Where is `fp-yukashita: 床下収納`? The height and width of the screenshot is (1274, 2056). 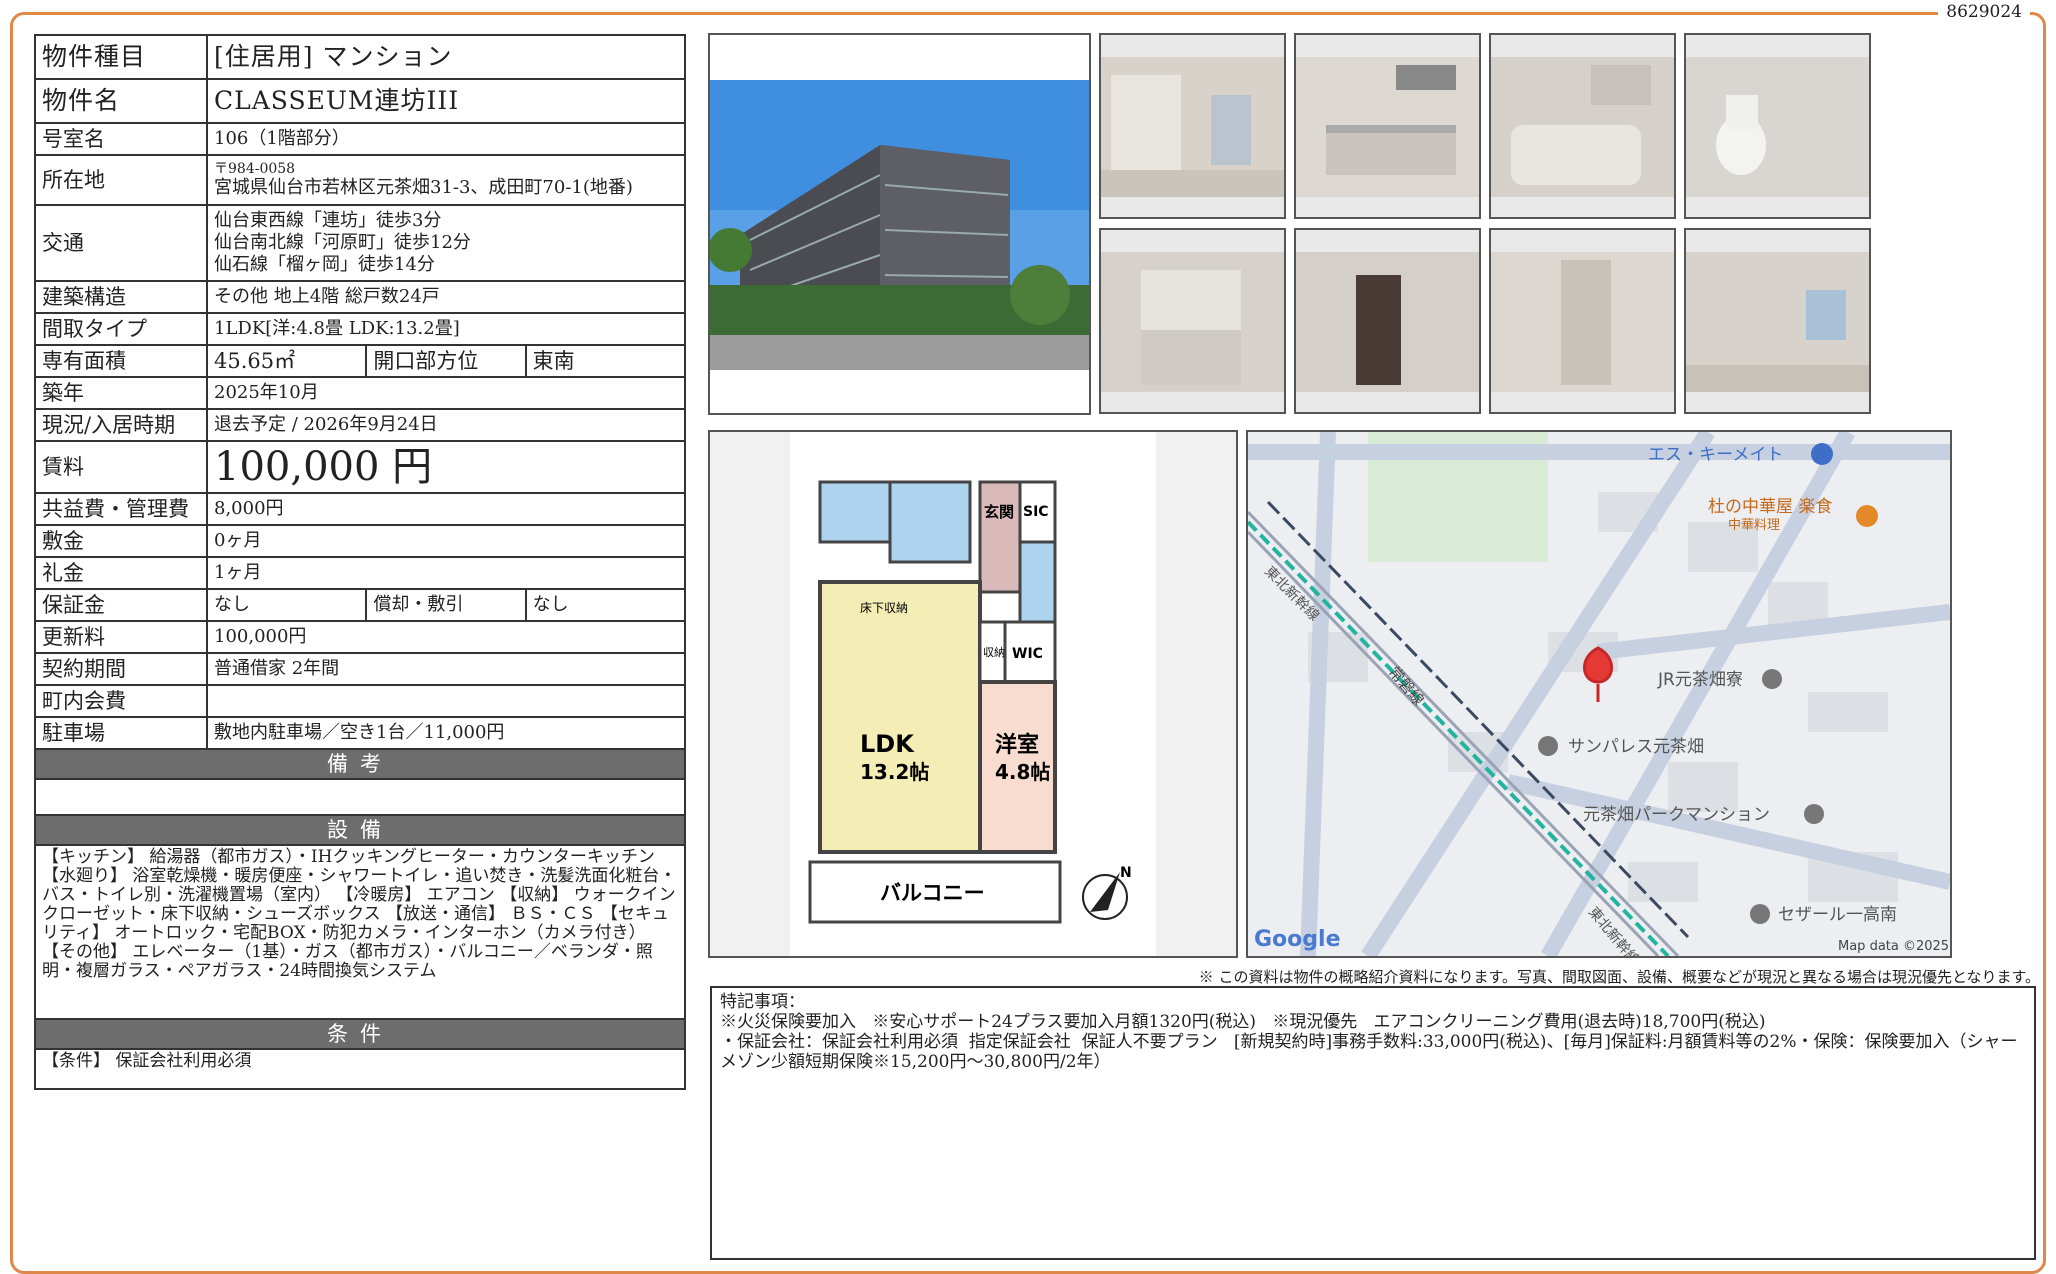
fp-yukashita: 床下収納 is located at coordinates (884, 608).